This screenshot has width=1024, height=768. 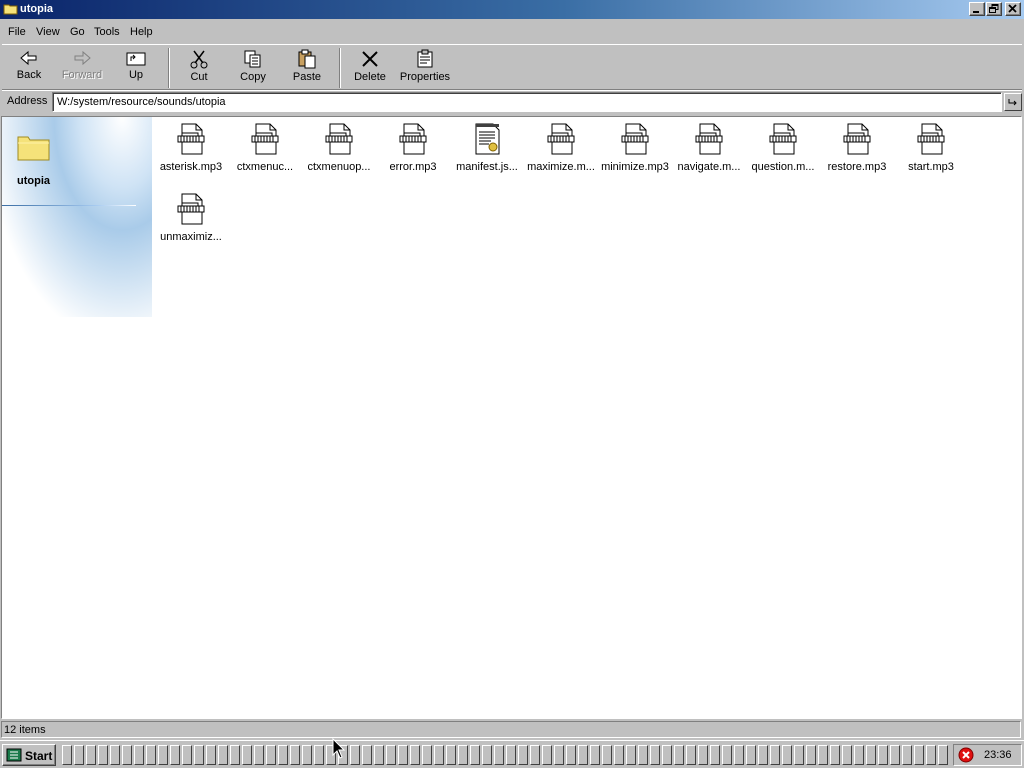 I want to click on forward-button: Forward, so click(x=82, y=68).